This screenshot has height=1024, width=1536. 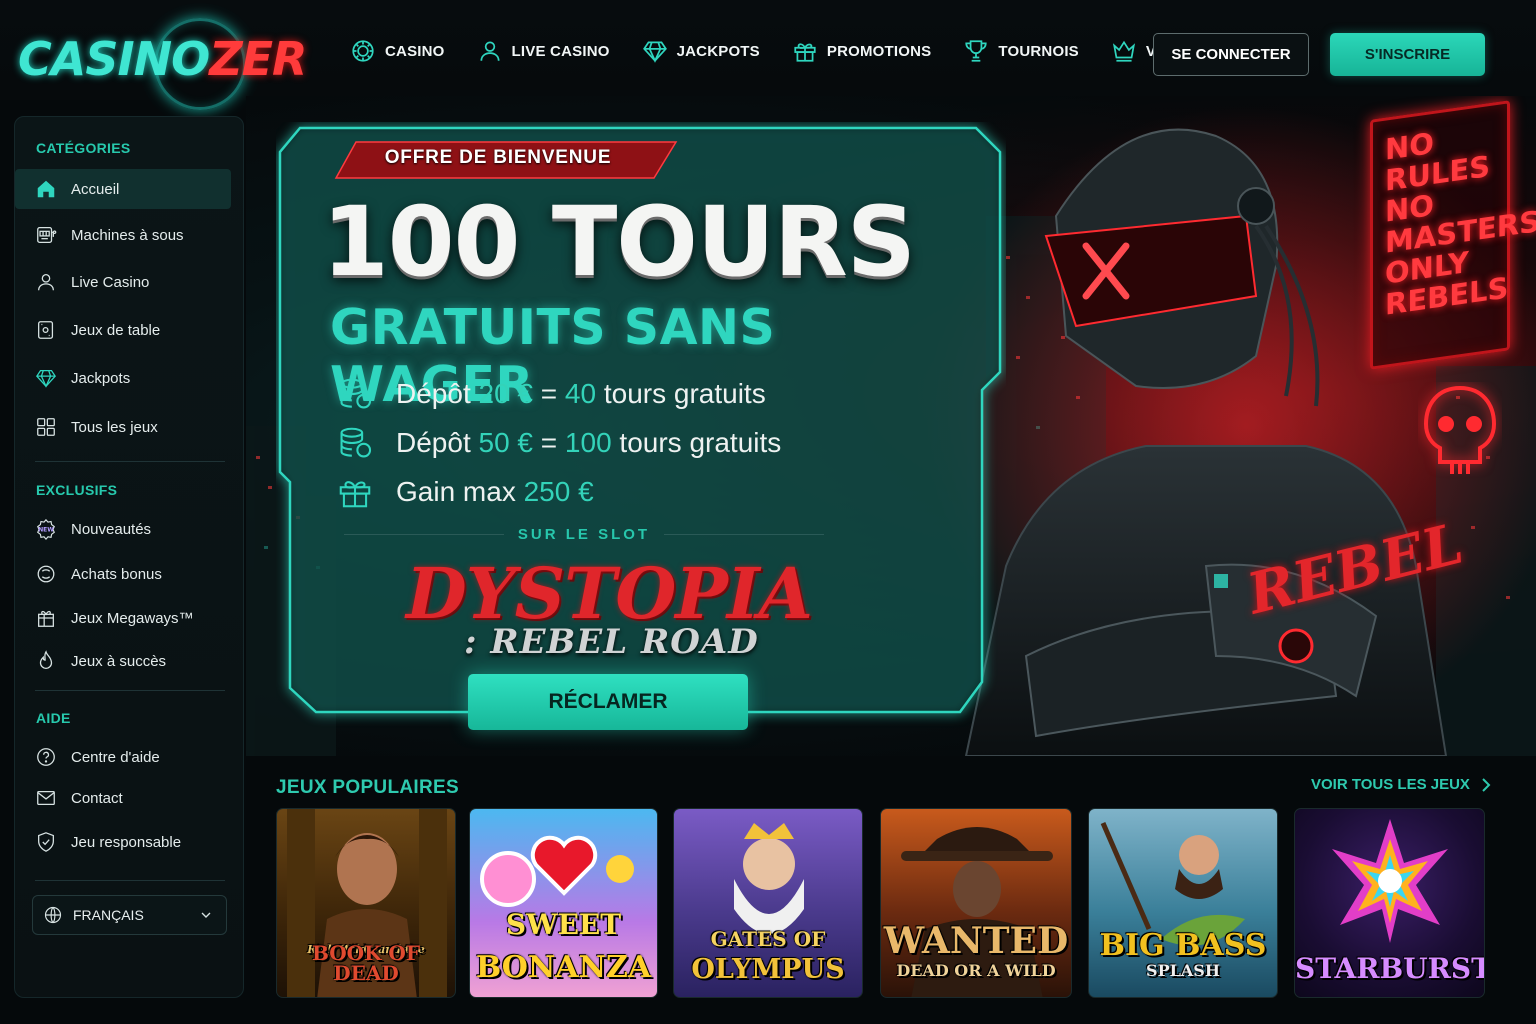 I want to click on language-select-value: FRANÇAIS, so click(x=108, y=915).